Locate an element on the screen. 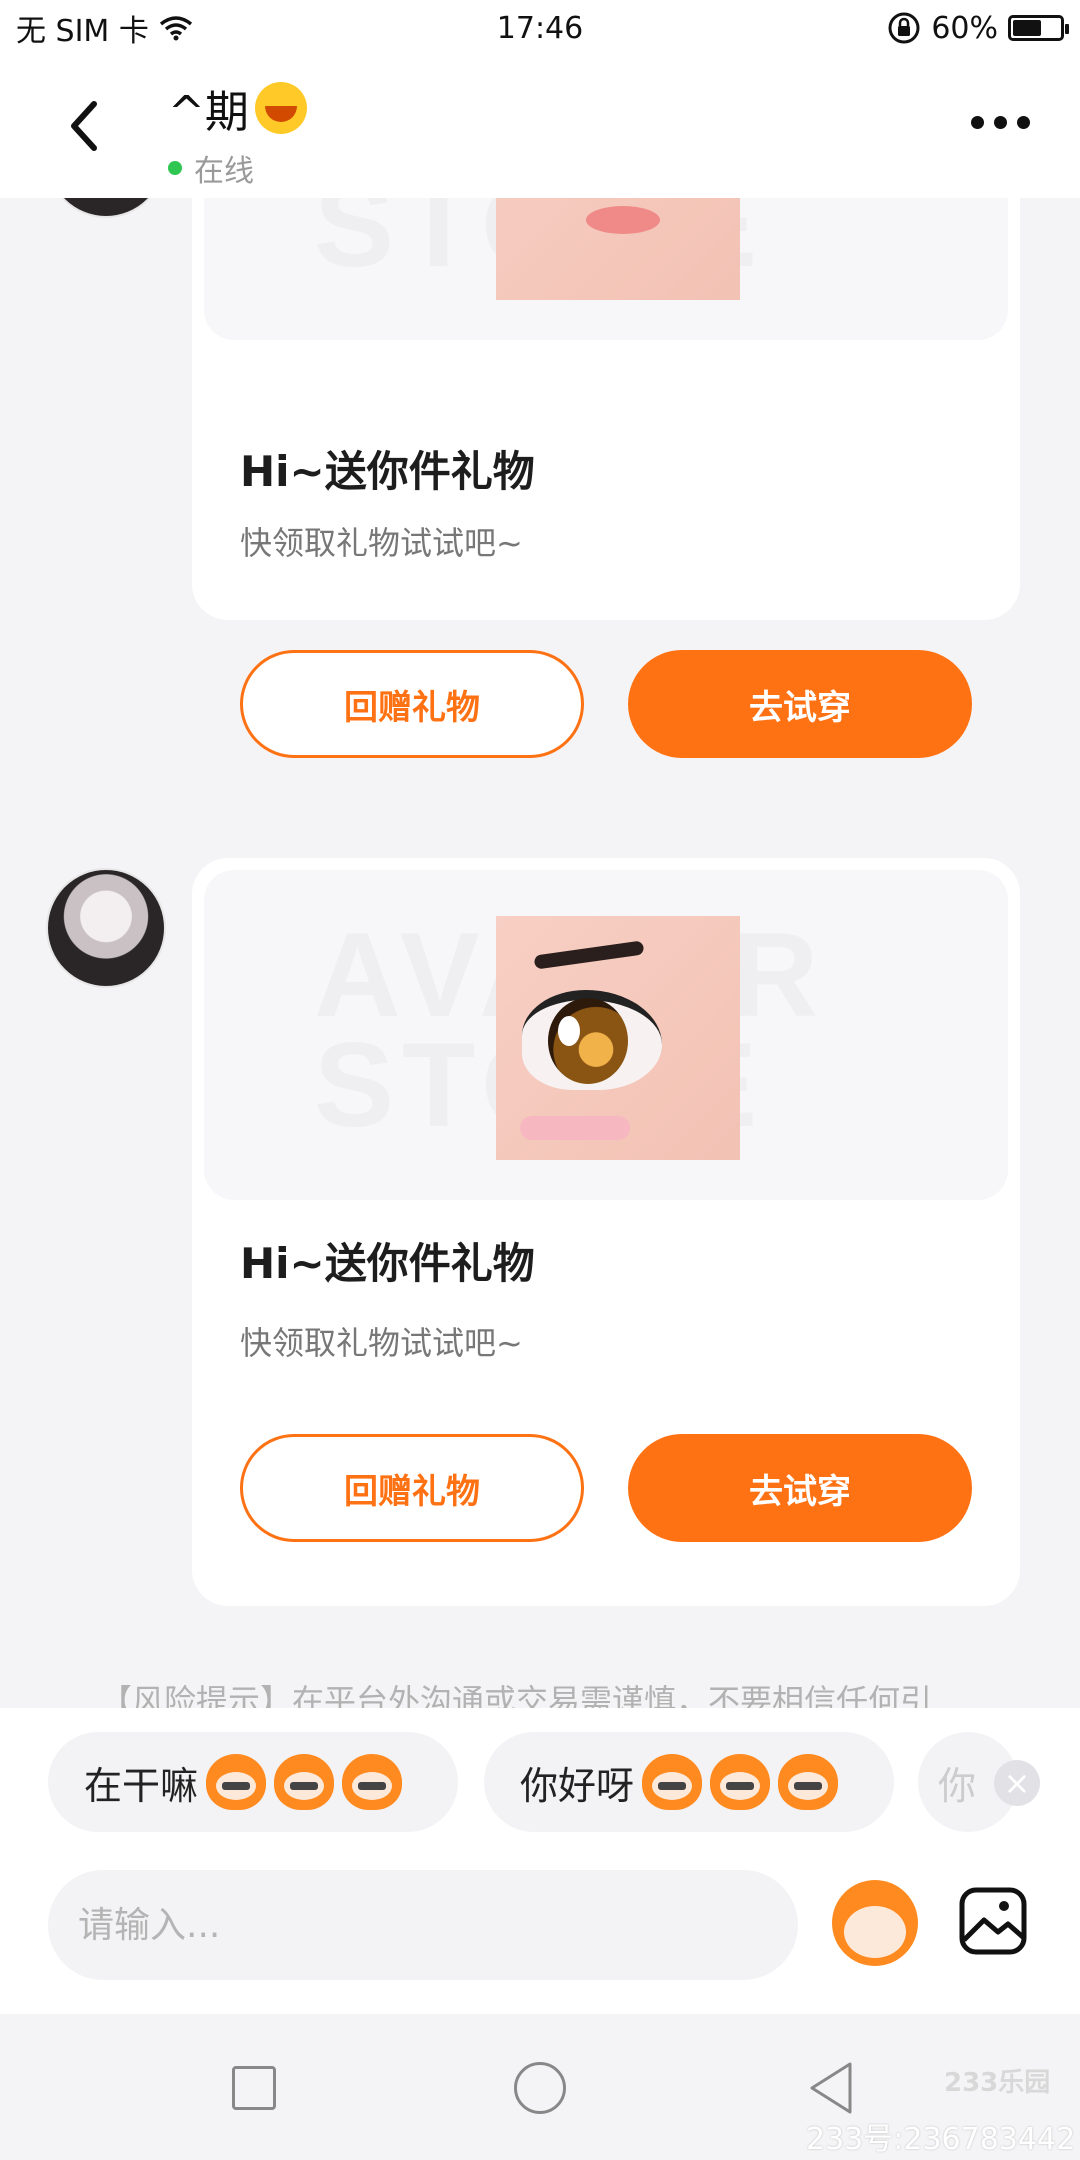  gift-item-image-eye is located at coordinates (618, 1038).